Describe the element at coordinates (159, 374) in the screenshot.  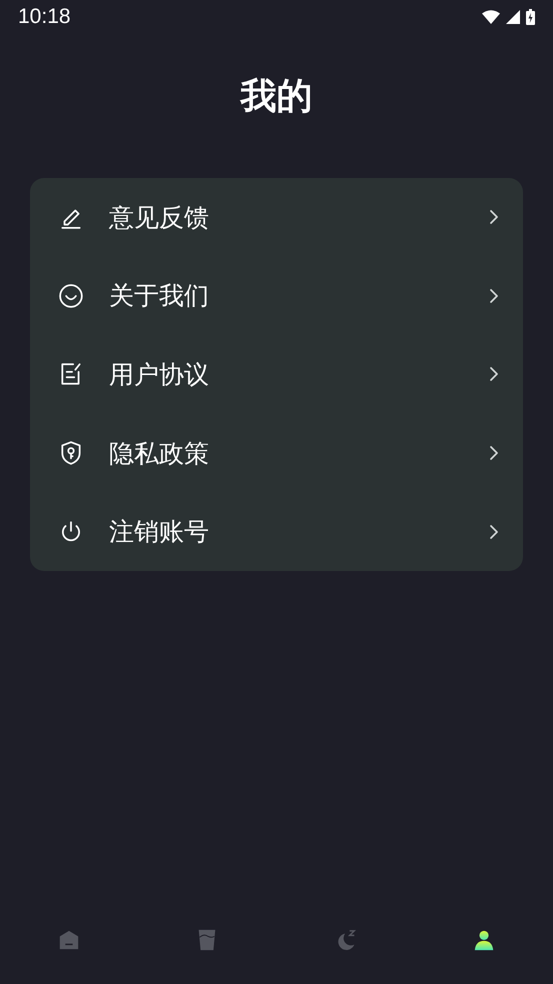
I see `menu-label: 用户协议` at that location.